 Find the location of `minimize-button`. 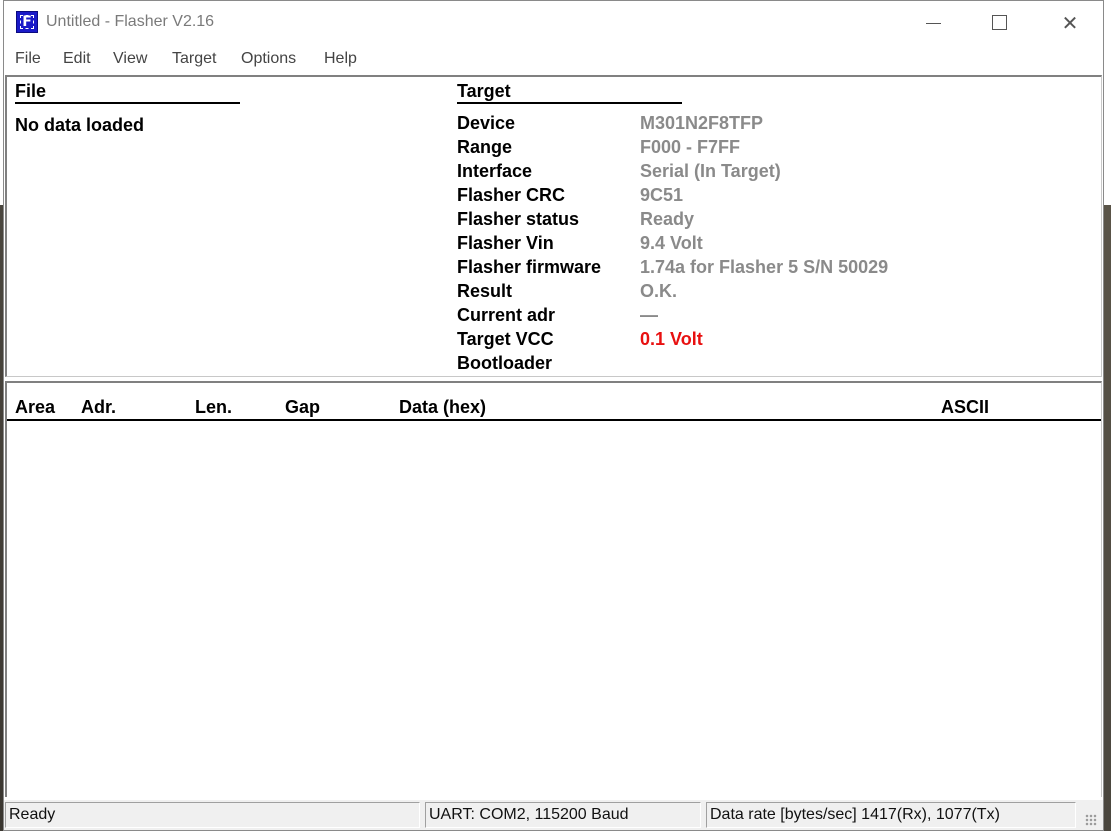

minimize-button is located at coordinates (933, 23).